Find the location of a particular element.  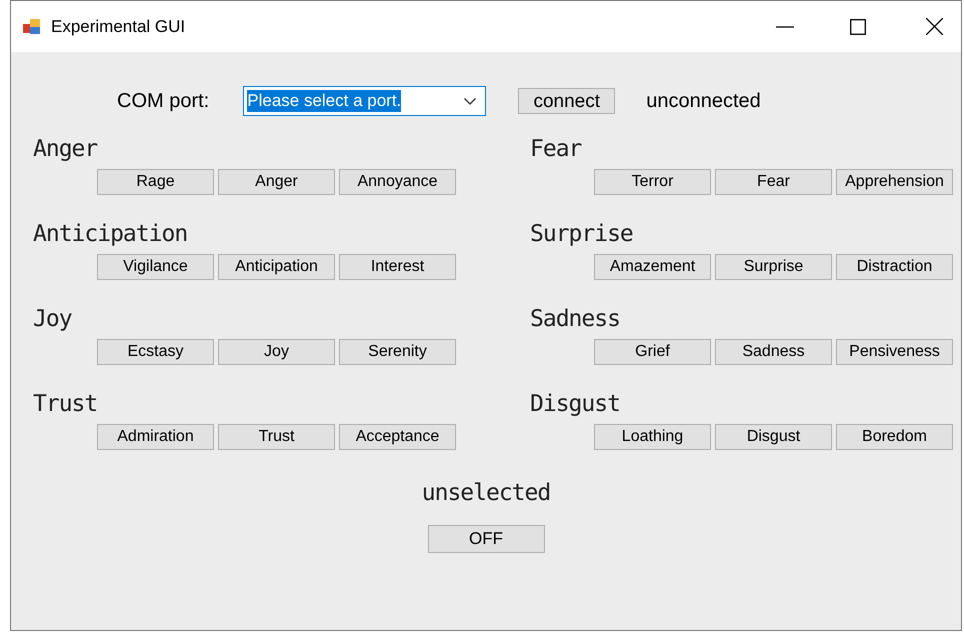

group-title: Joy is located at coordinates (53, 319).